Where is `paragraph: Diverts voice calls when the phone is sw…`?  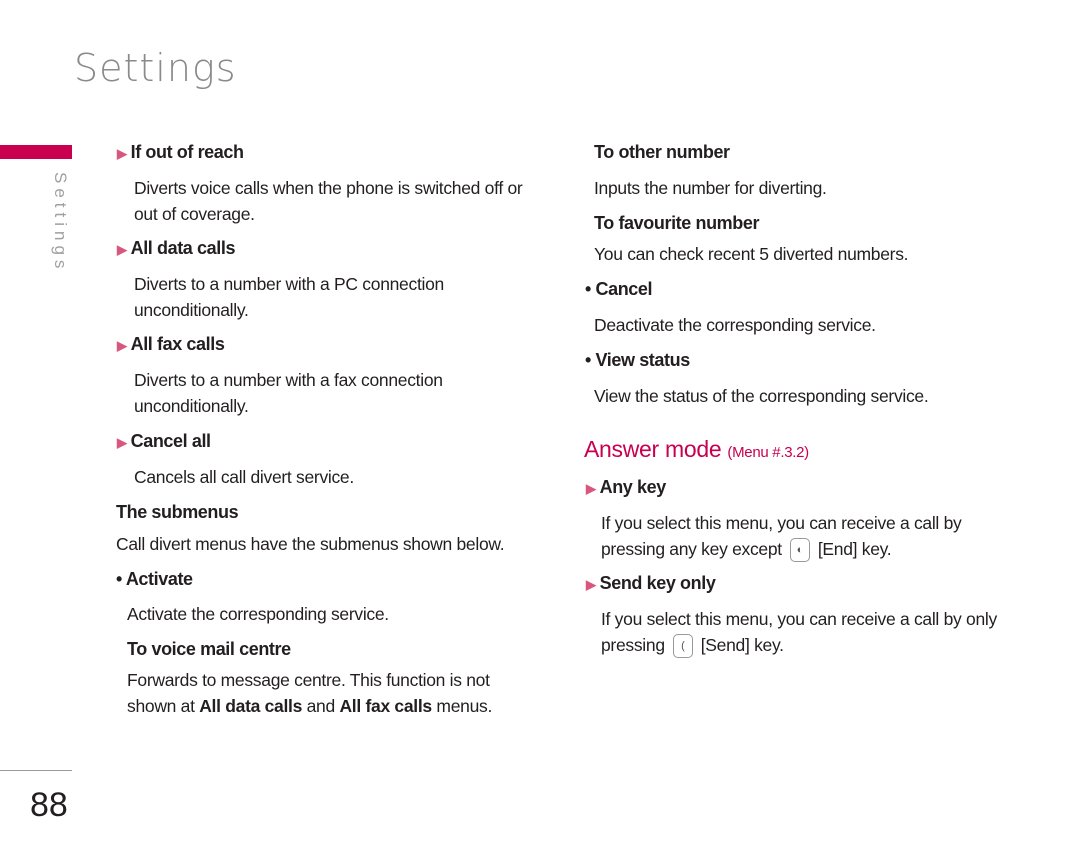 paragraph: Diverts voice calls when the phone is sw… is located at coordinates (328, 201).